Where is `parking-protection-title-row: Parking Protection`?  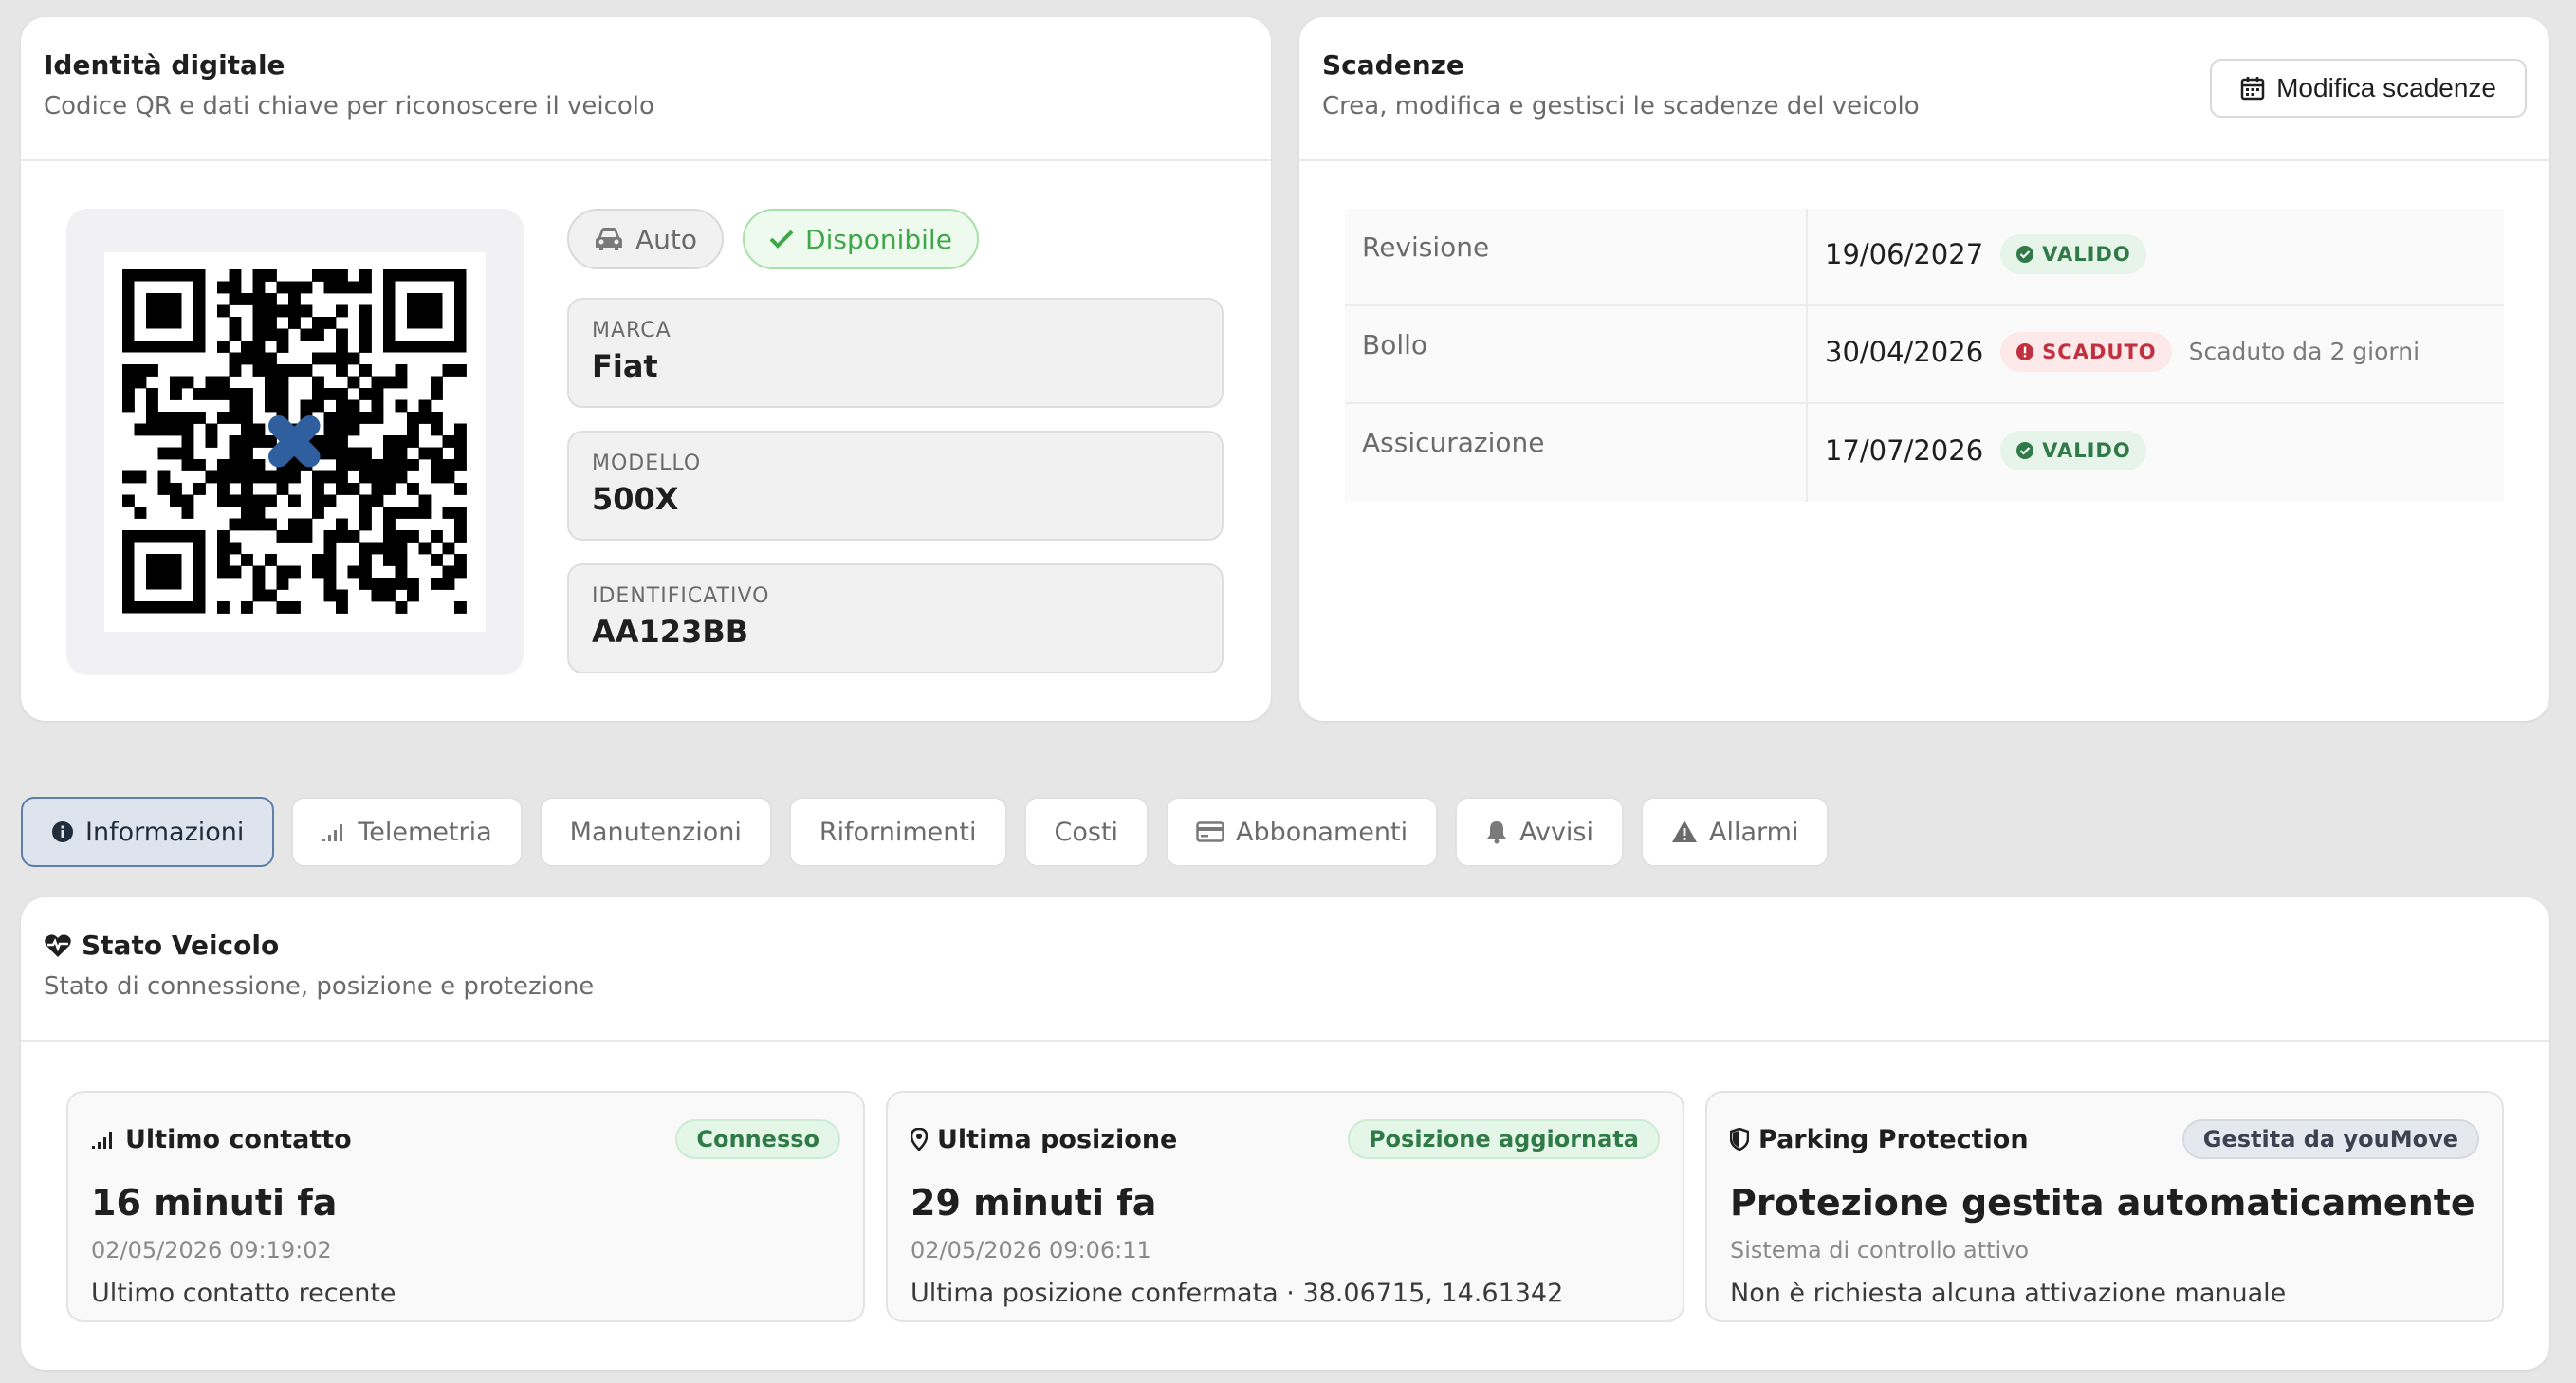
parking-protection-title-row: Parking Protection is located at coordinates (1879, 1139).